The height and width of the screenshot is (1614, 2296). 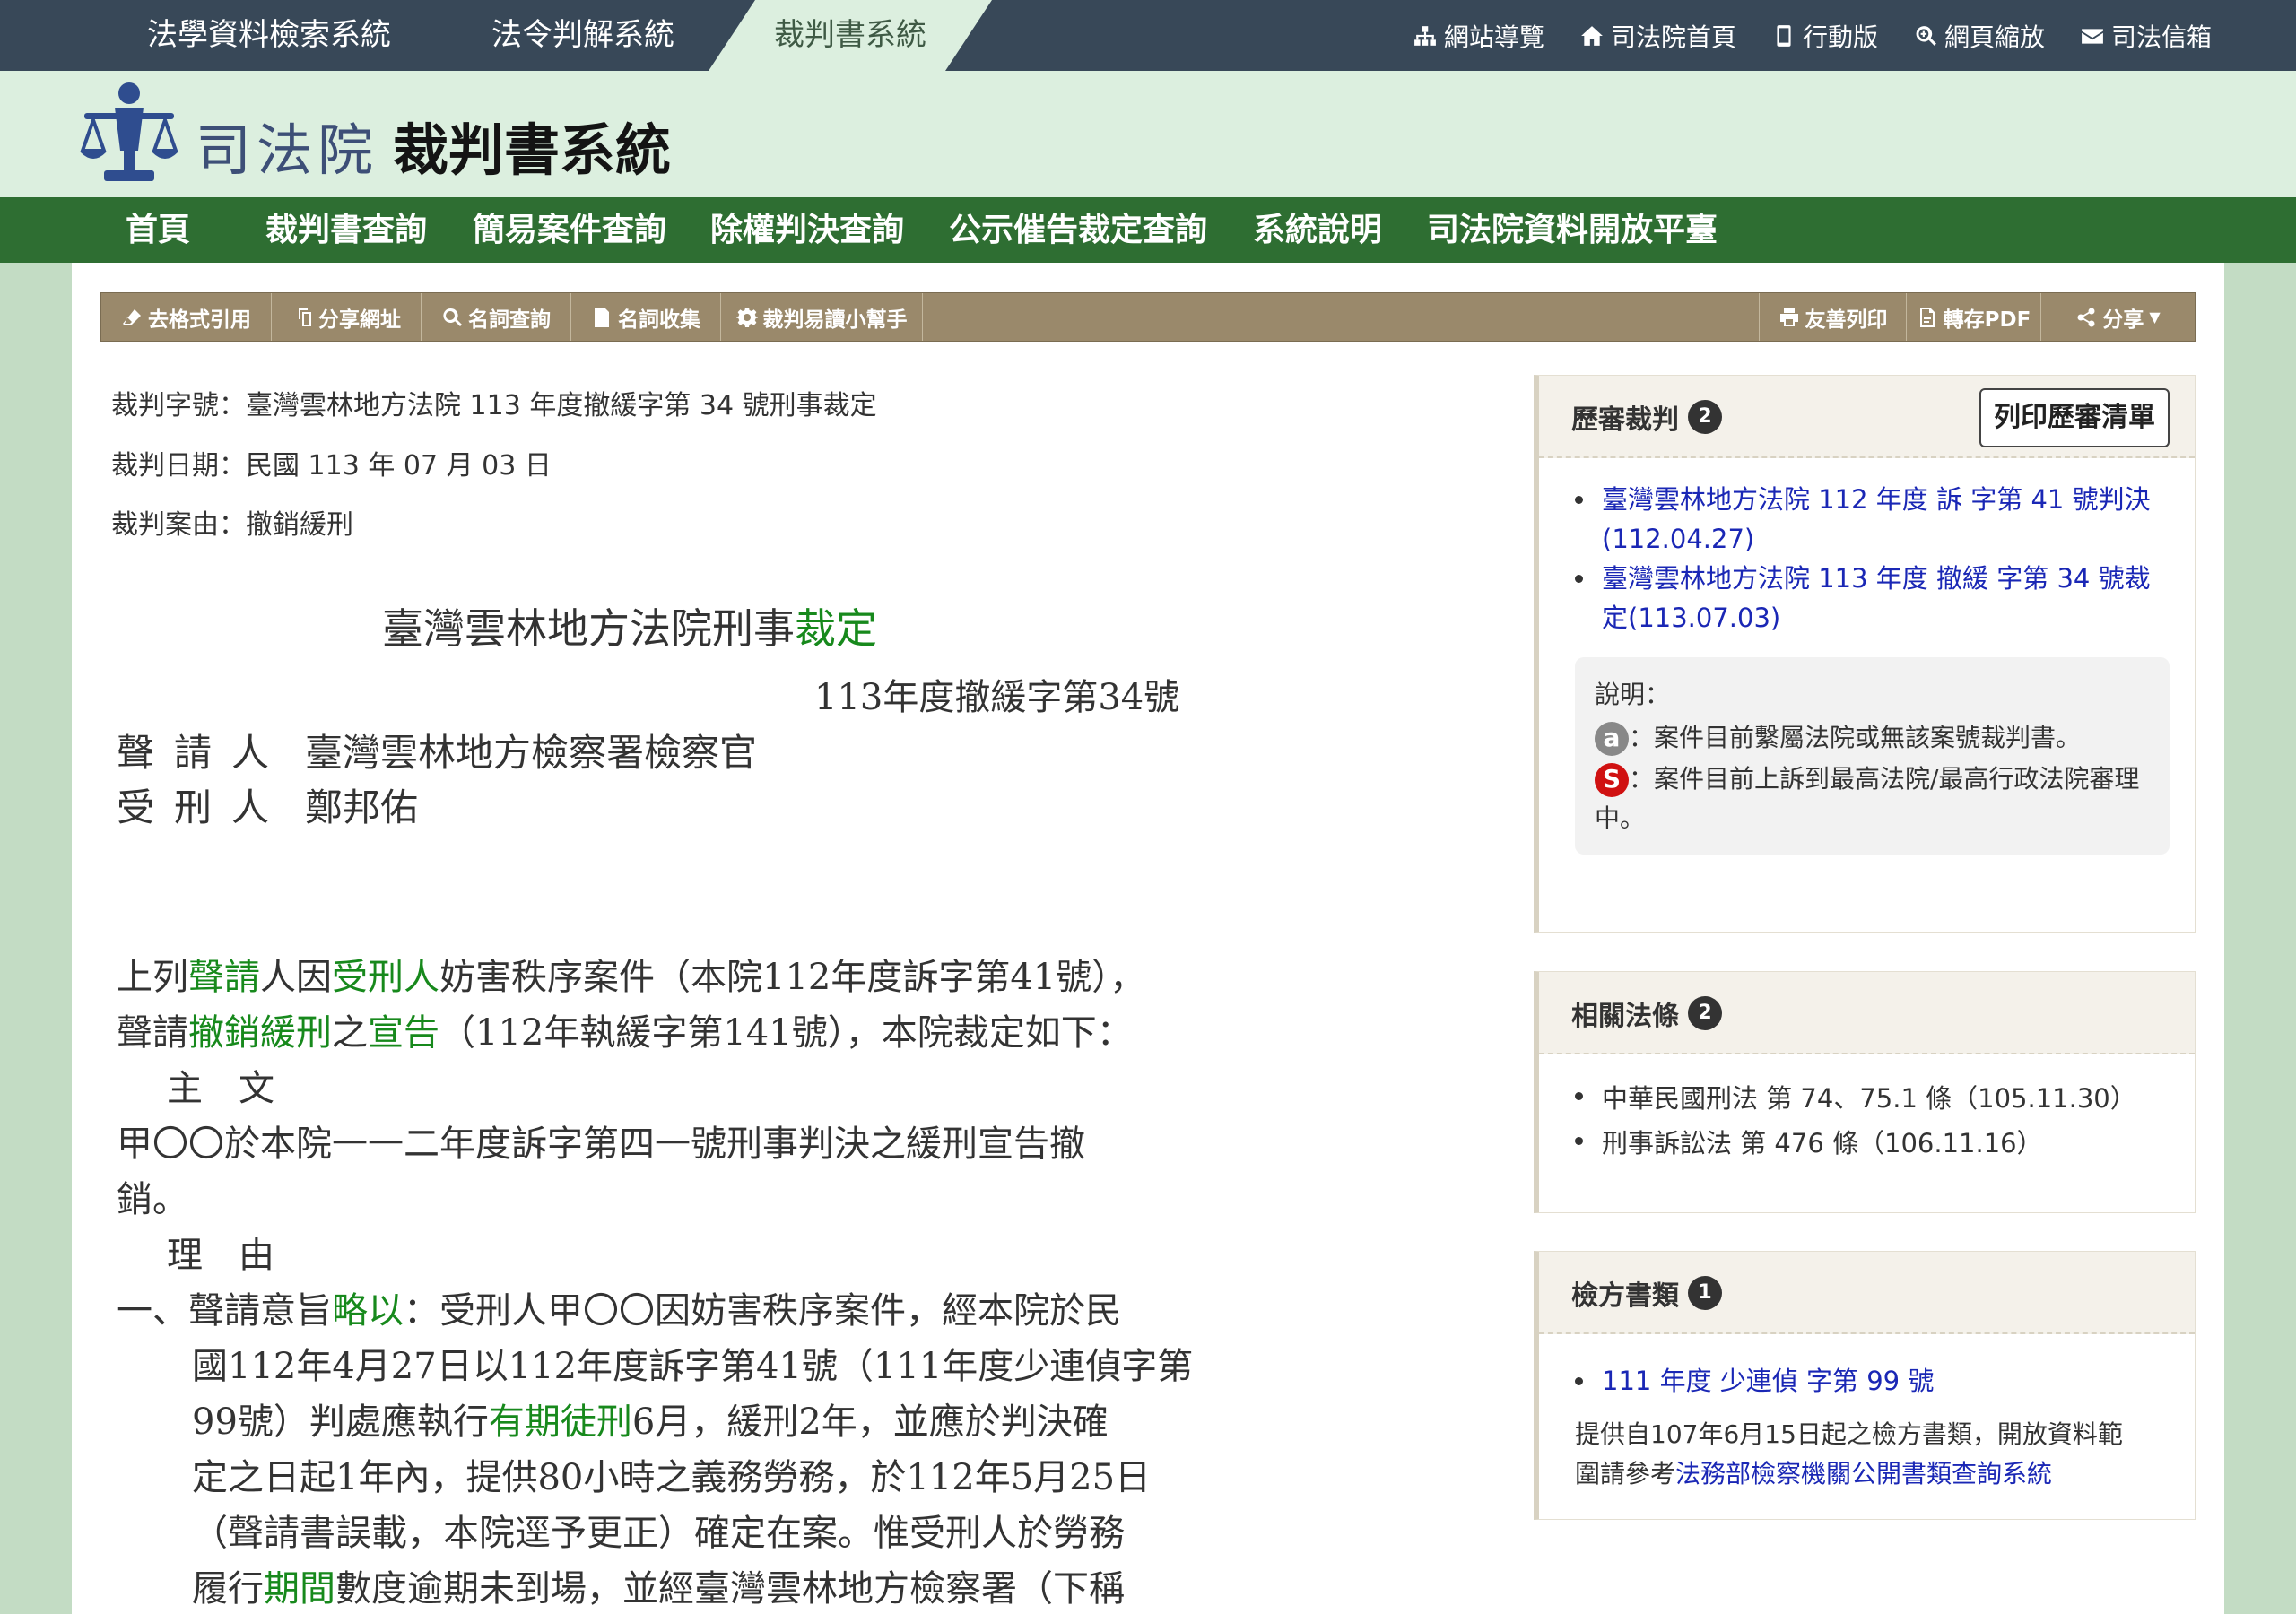 I want to click on mobile-icon, so click(x=1784, y=35).